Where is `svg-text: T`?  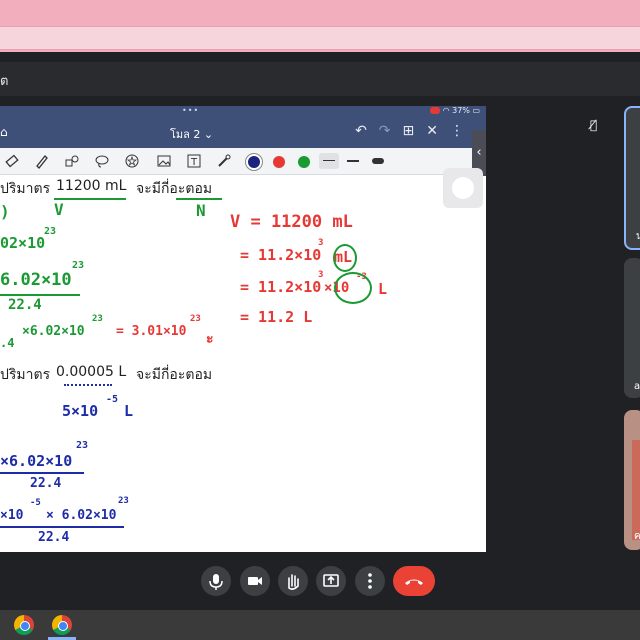
svg-text: T is located at coordinates (194, 162).